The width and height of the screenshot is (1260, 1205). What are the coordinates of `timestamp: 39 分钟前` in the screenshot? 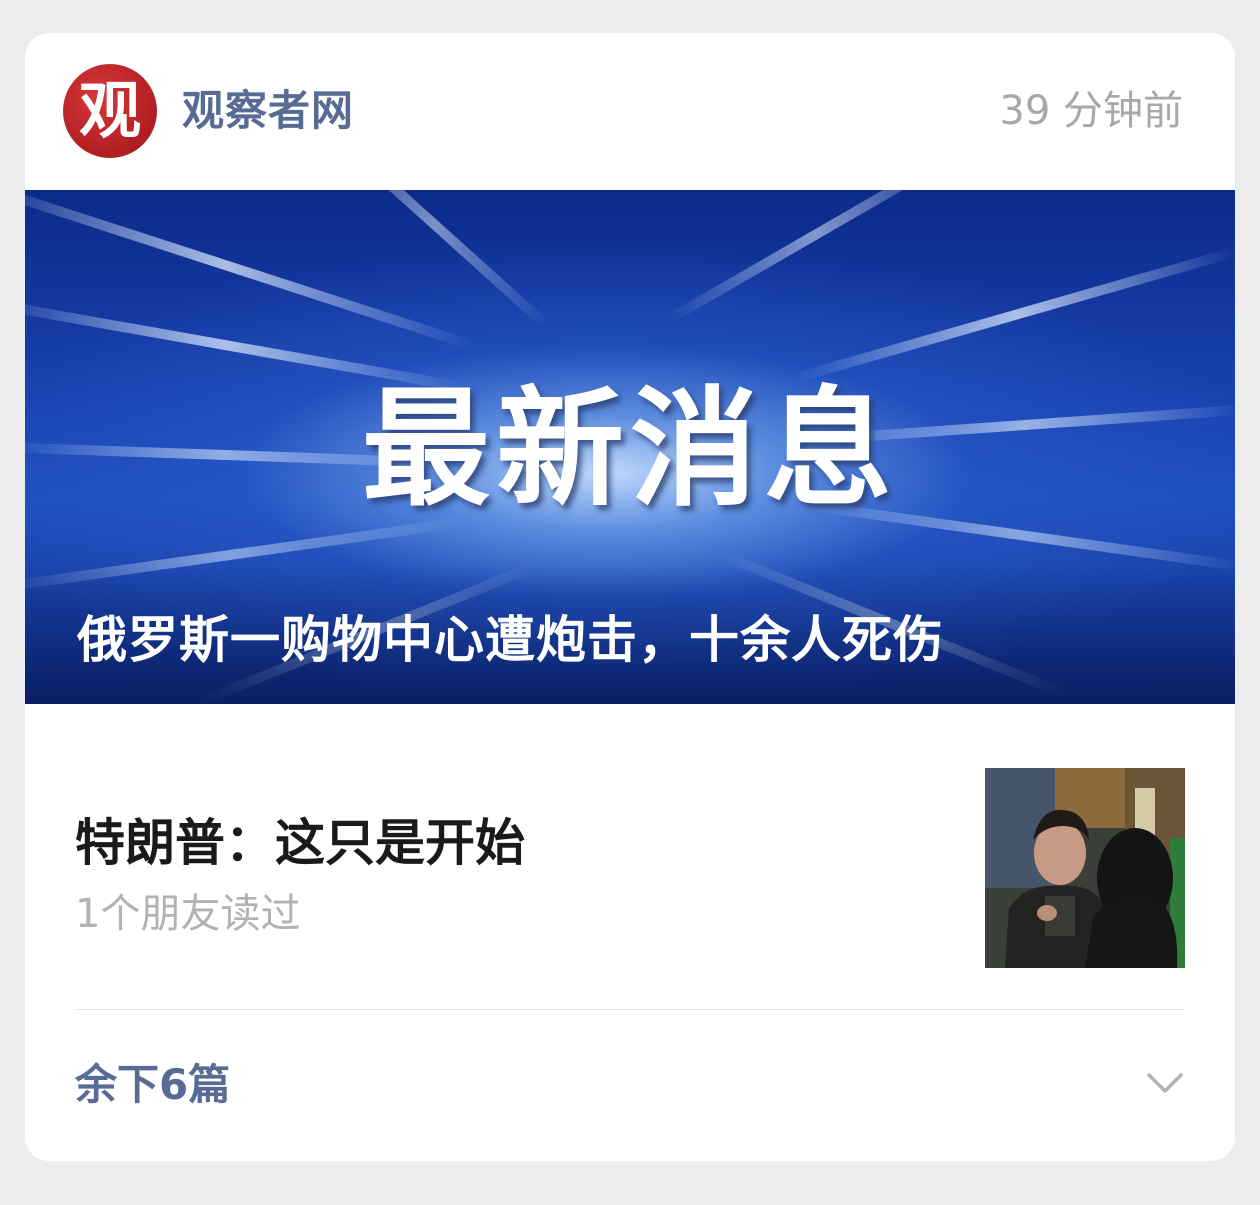 It's located at (1091, 111).